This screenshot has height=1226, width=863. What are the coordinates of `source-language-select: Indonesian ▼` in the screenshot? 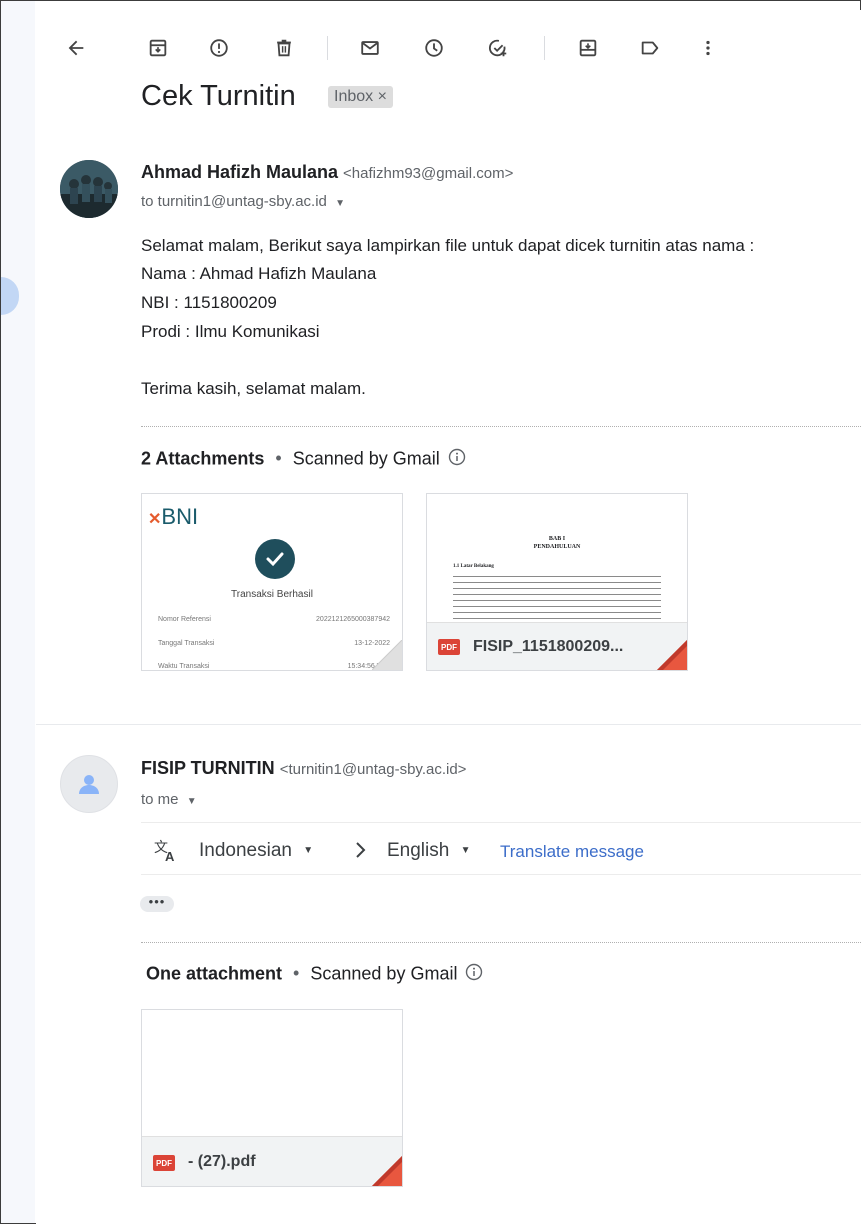 It's located at (256, 851).